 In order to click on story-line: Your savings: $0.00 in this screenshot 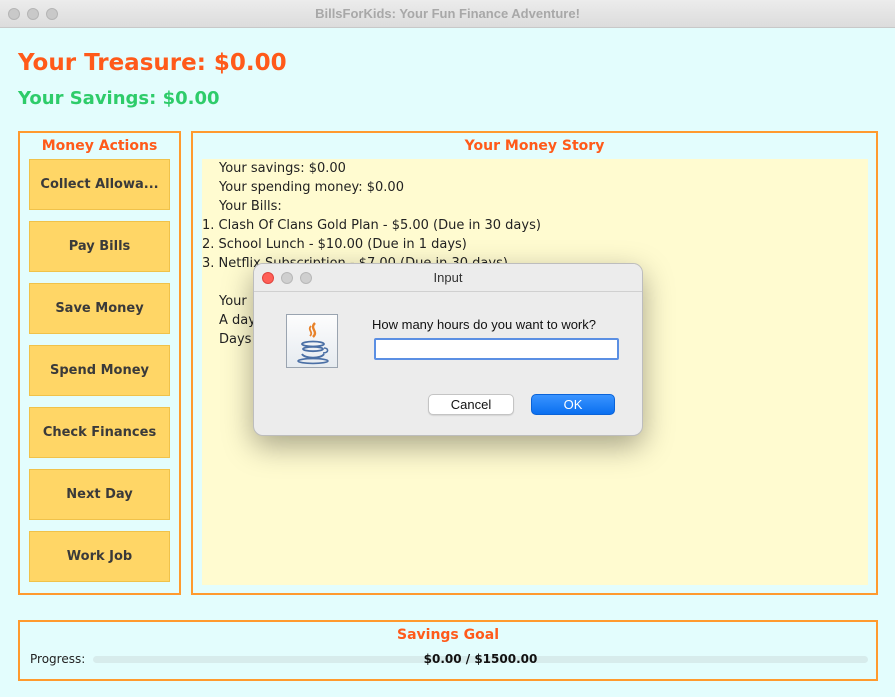, I will do `click(282, 168)`.